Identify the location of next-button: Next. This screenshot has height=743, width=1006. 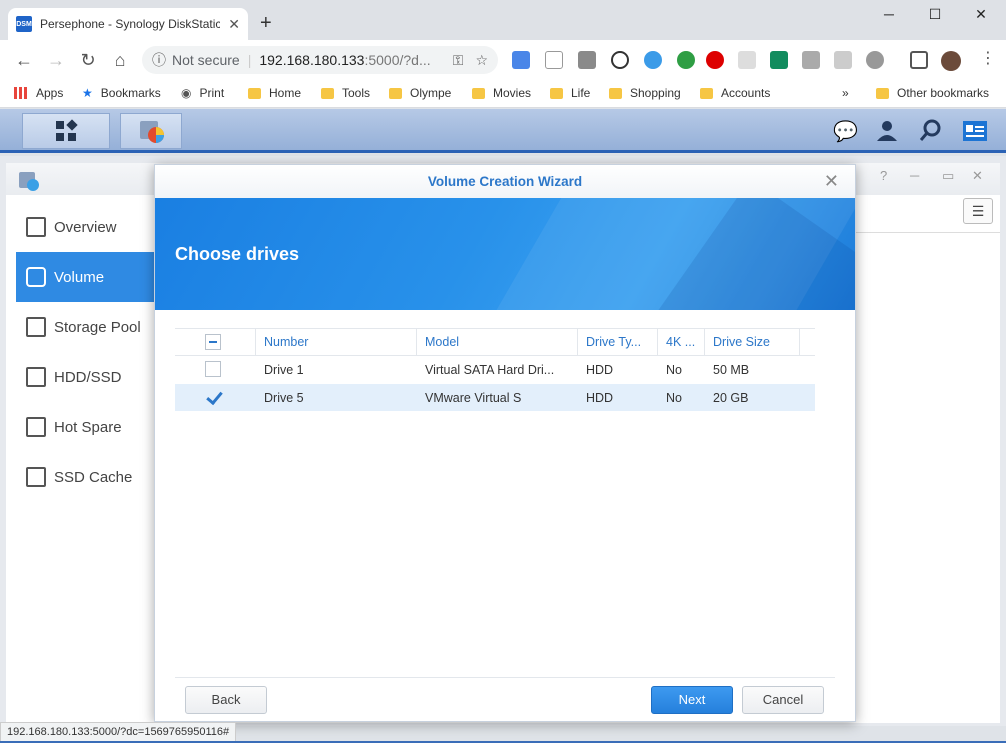
(692, 700).